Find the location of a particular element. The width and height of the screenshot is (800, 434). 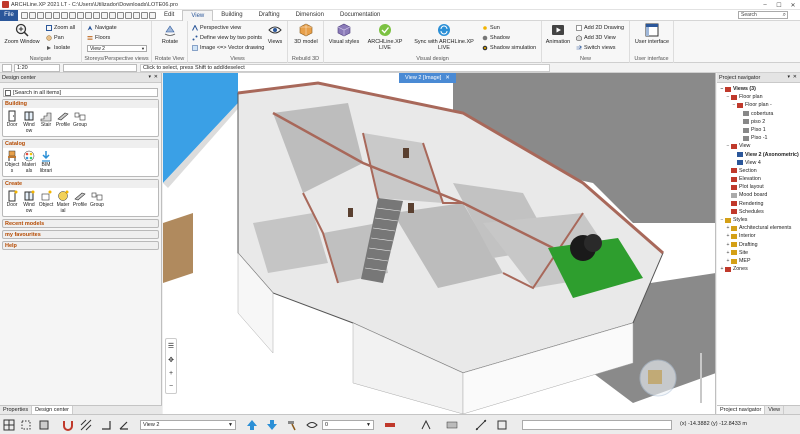

file-menu-button: File is located at coordinates (9, 15).